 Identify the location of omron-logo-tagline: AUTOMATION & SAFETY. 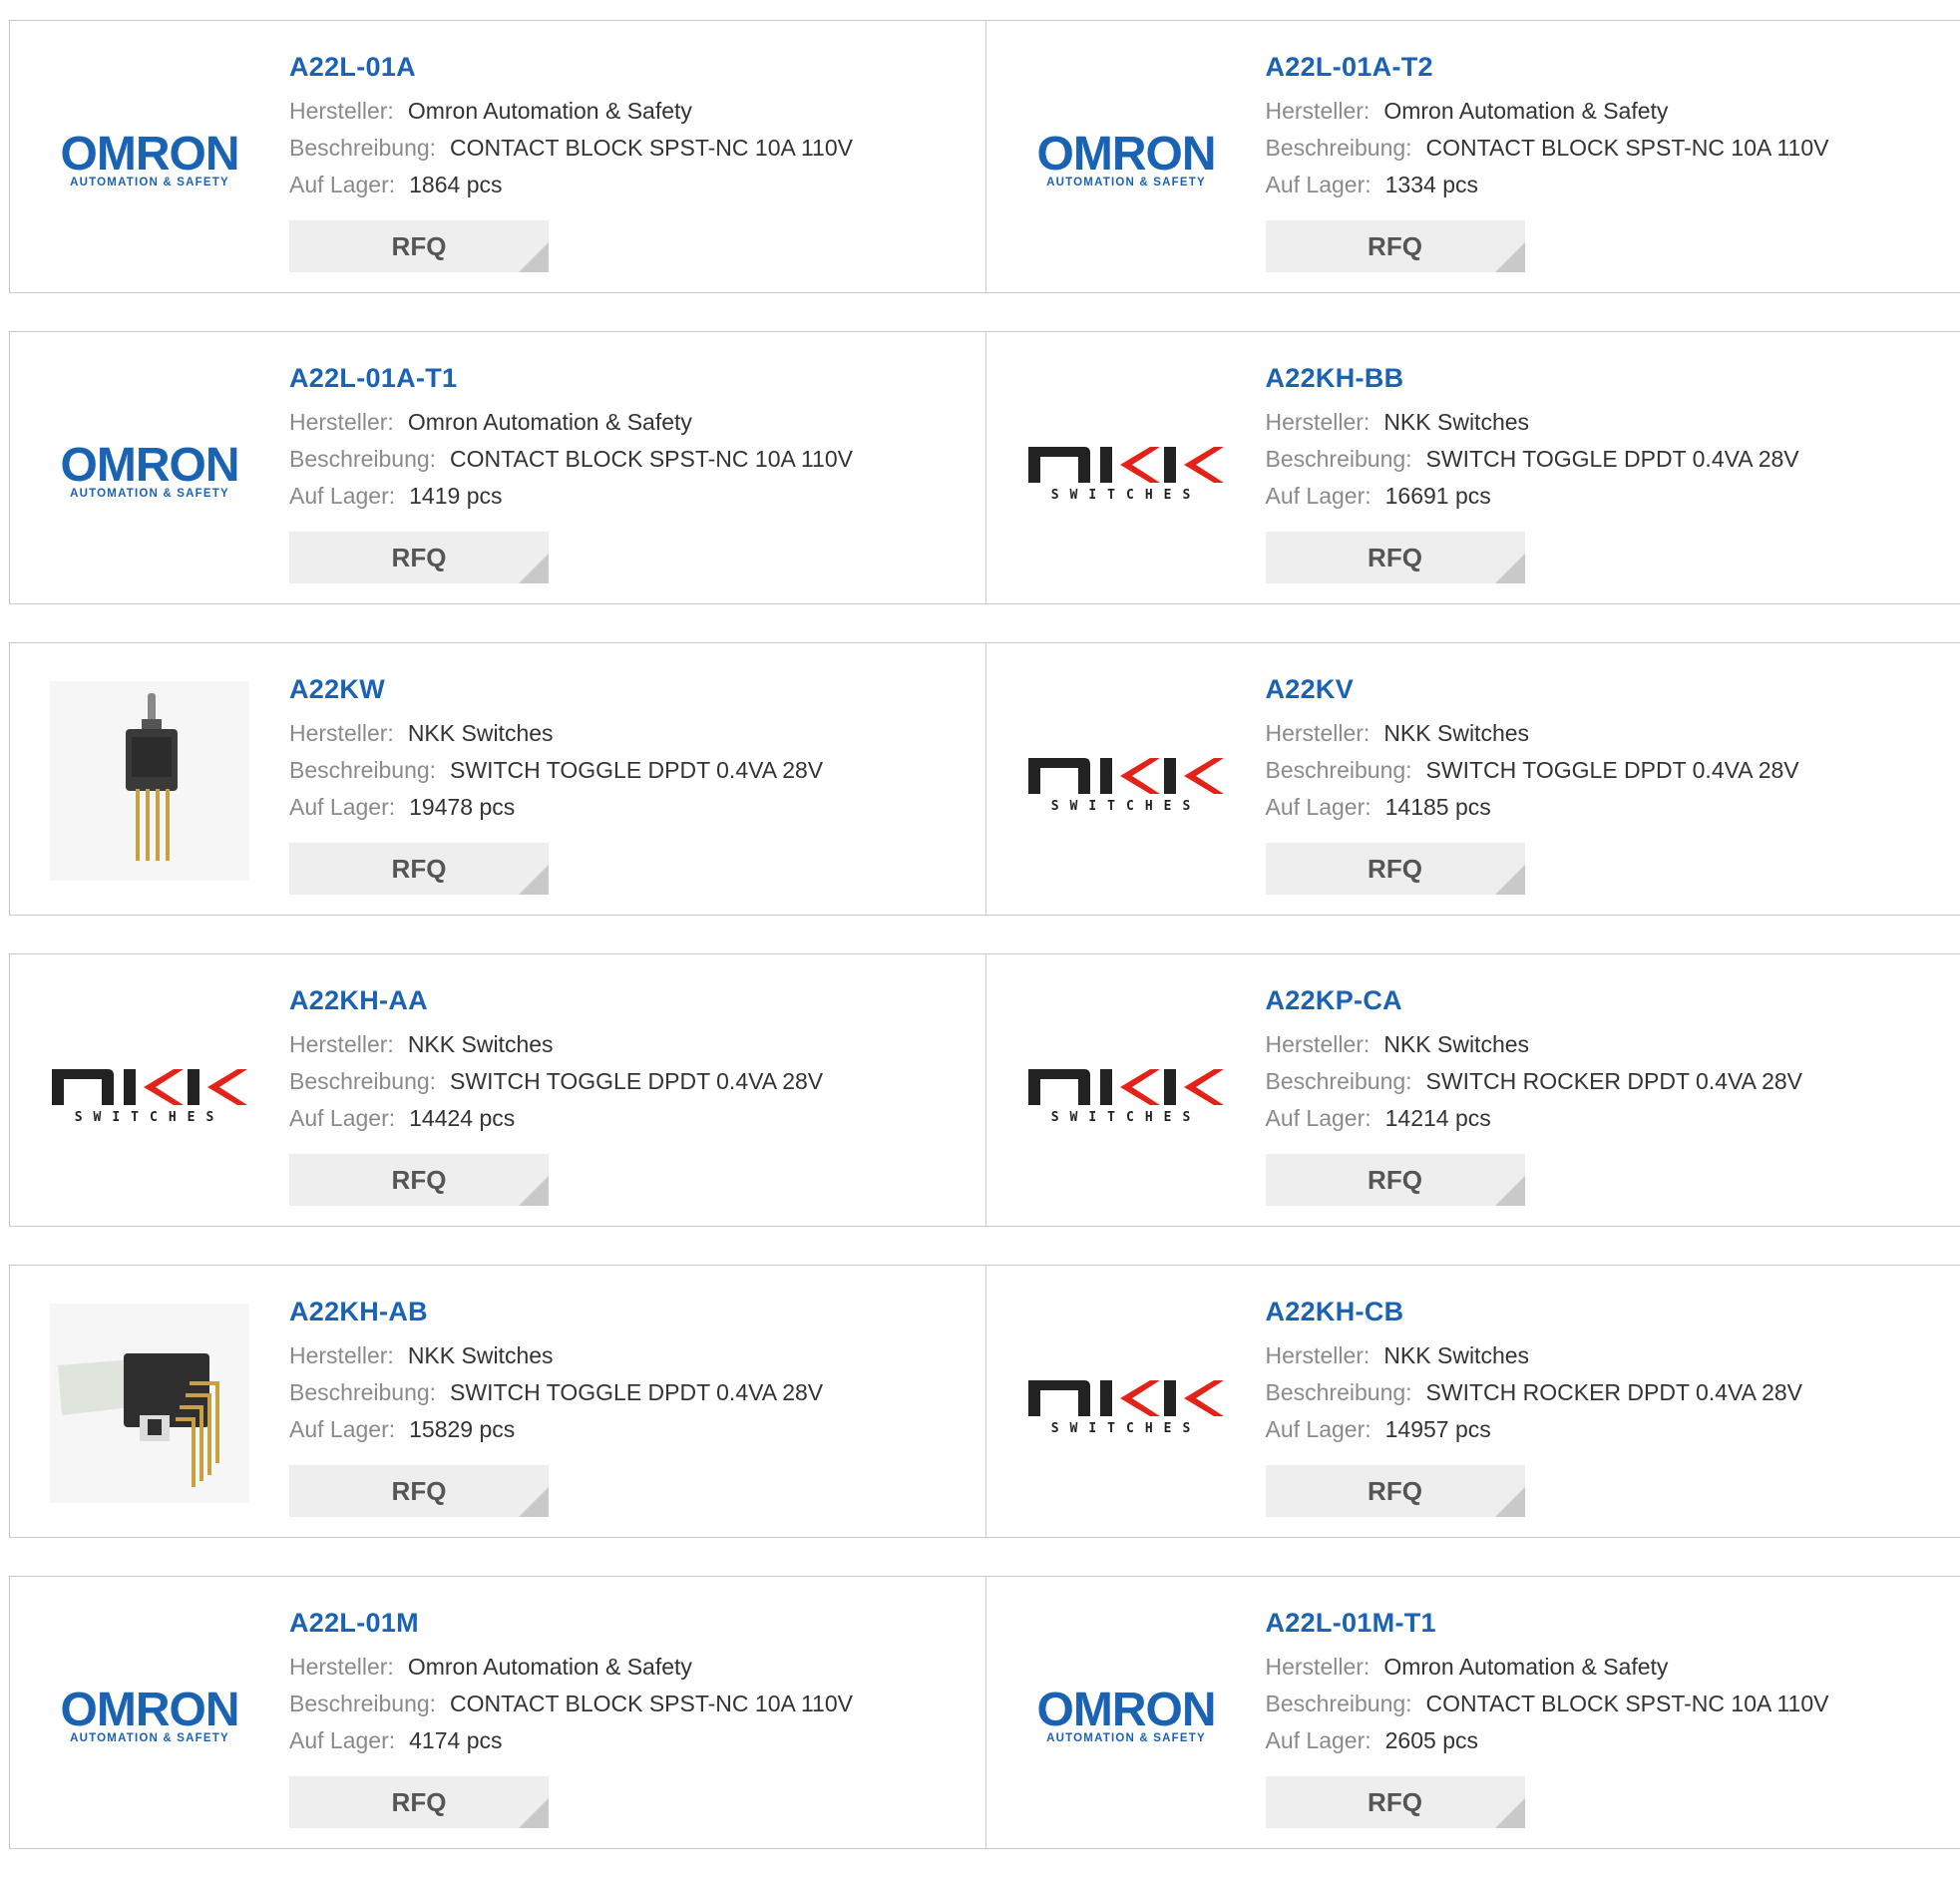
(150, 183).